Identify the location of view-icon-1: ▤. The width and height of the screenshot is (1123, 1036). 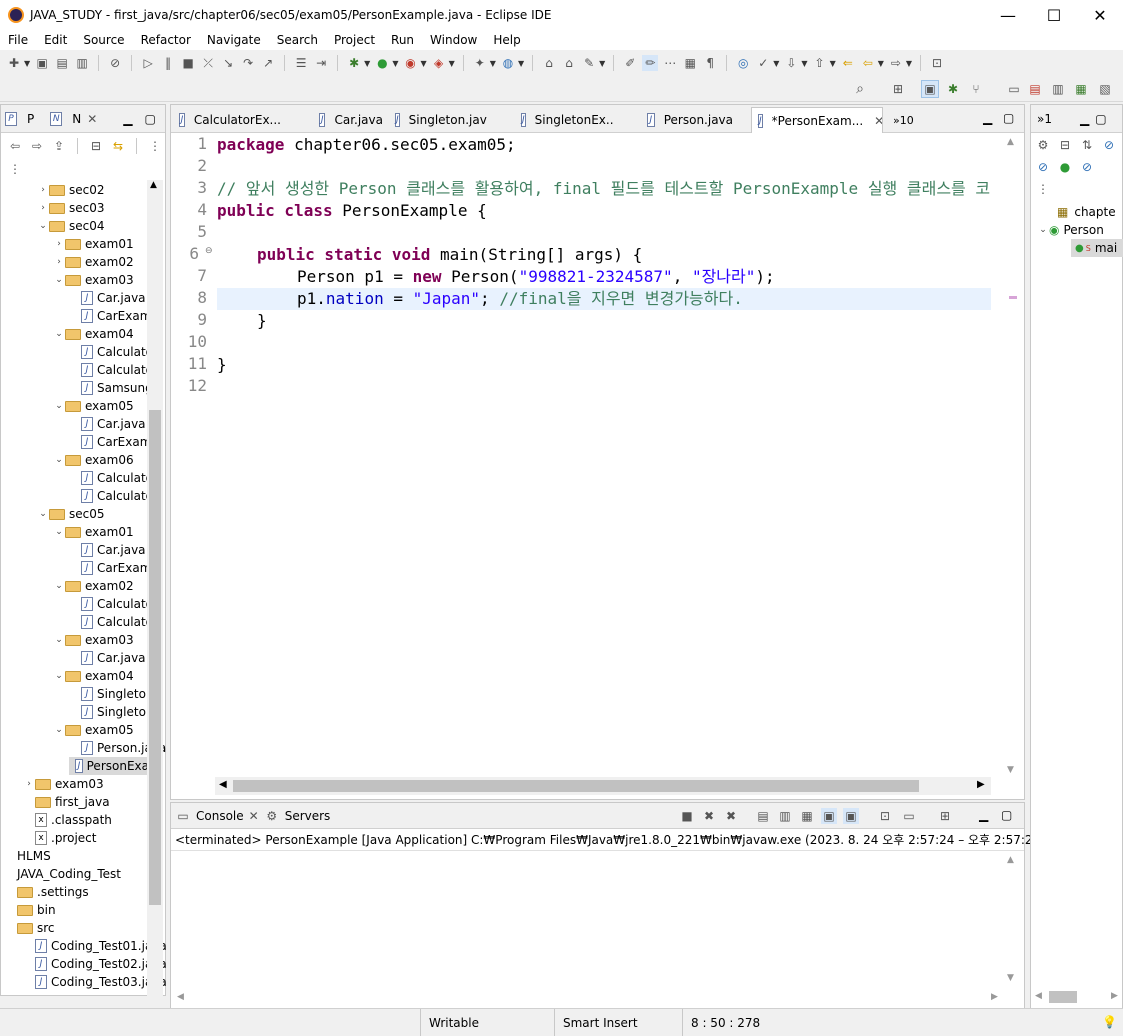
(1035, 89).